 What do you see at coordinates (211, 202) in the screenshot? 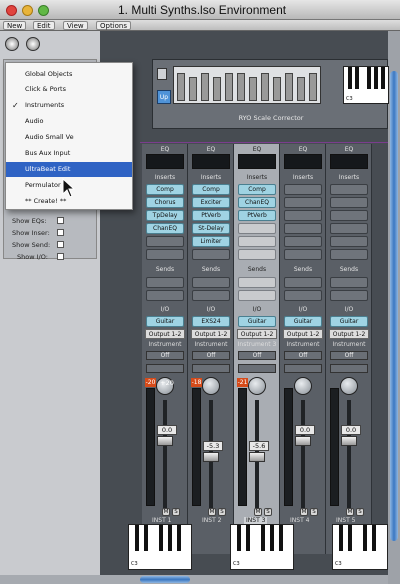
I see `insert-slot: Exciter` at bounding box center [211, 202].